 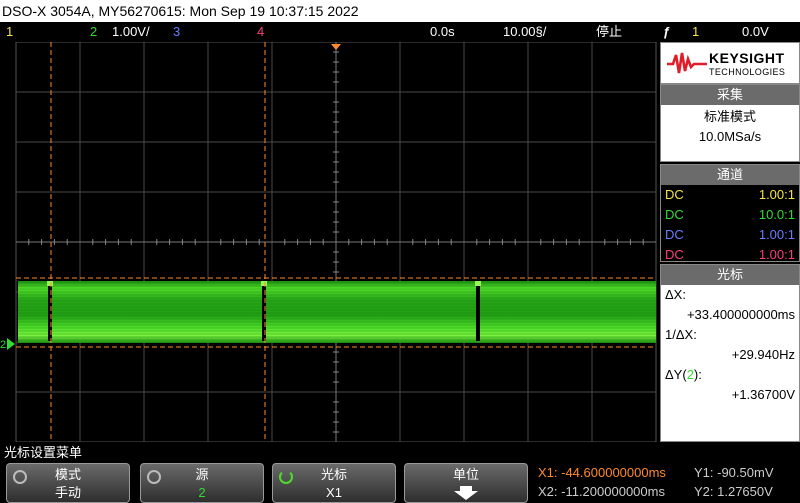 I want to click on dx-label: ΔX:, so click(x=675, y=294).